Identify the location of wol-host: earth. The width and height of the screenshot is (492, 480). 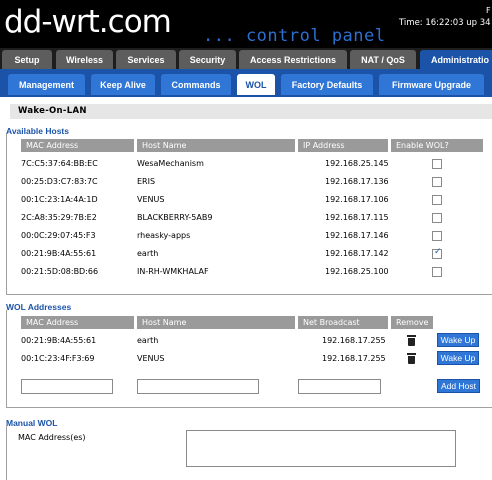
(148, 340).